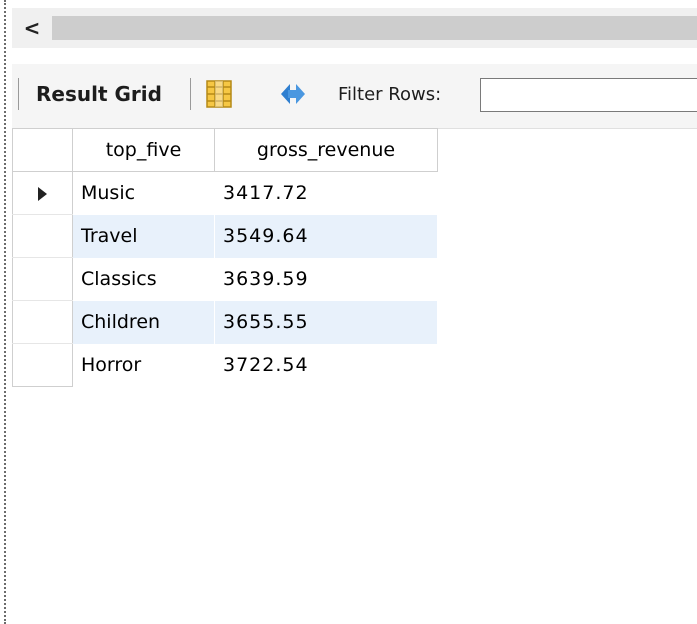 This screenshot has width=697, height=624. I want to click on grid-layout-icon, so click(219, 94).